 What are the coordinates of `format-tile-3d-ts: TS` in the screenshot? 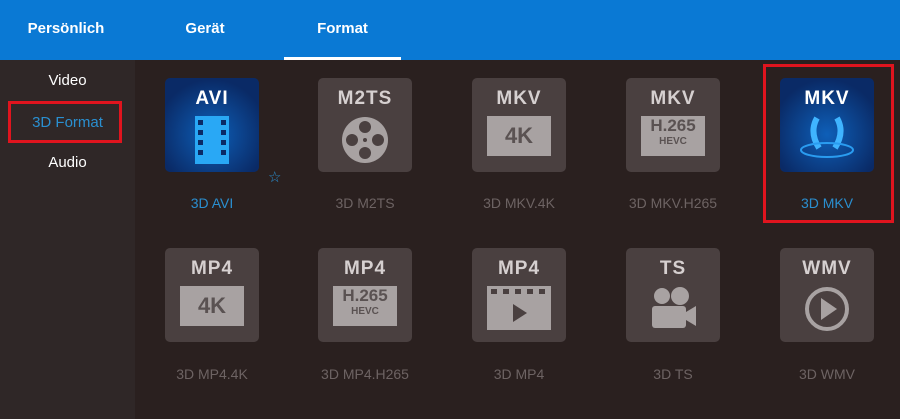 It's located at (673, 295).